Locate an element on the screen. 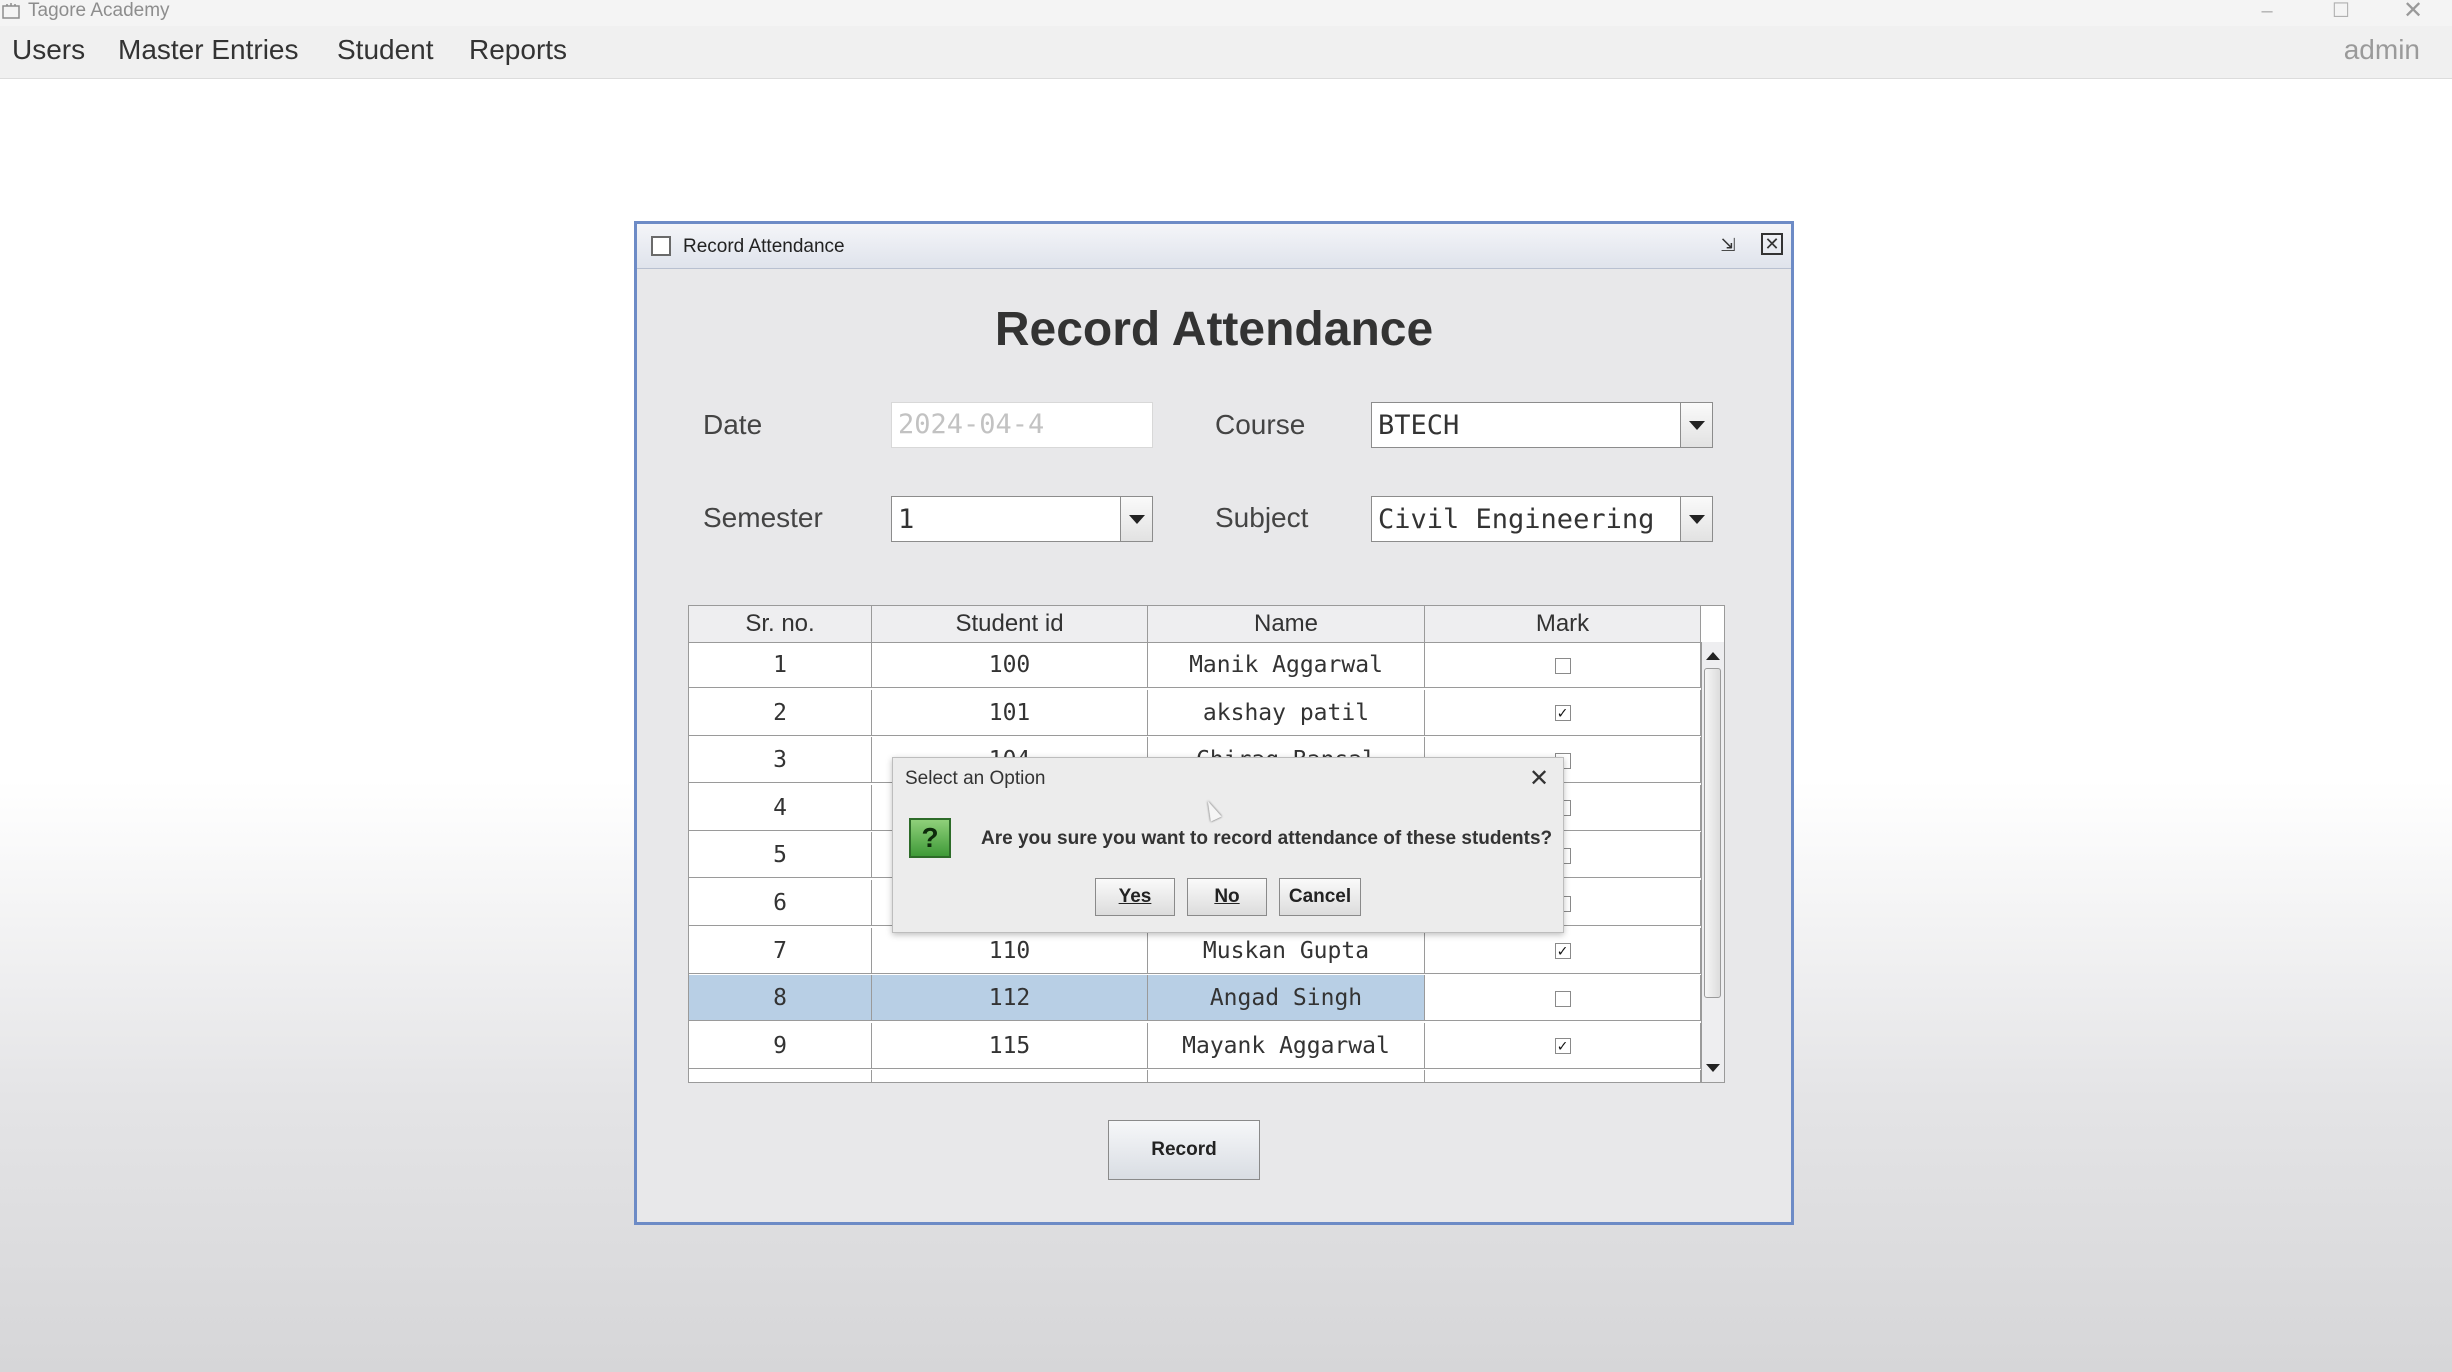  subject-select: Civil Engineering is located at coordinates (1542, 519).